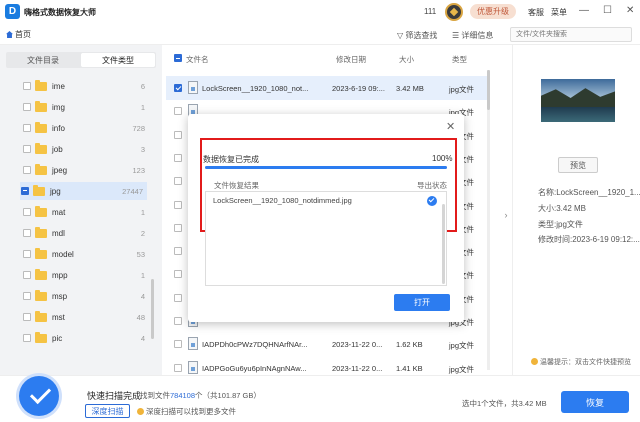  Describe the element at coordinates (155, 395) in the screenshot. I see `found-prefix: 找到文件` at that location.